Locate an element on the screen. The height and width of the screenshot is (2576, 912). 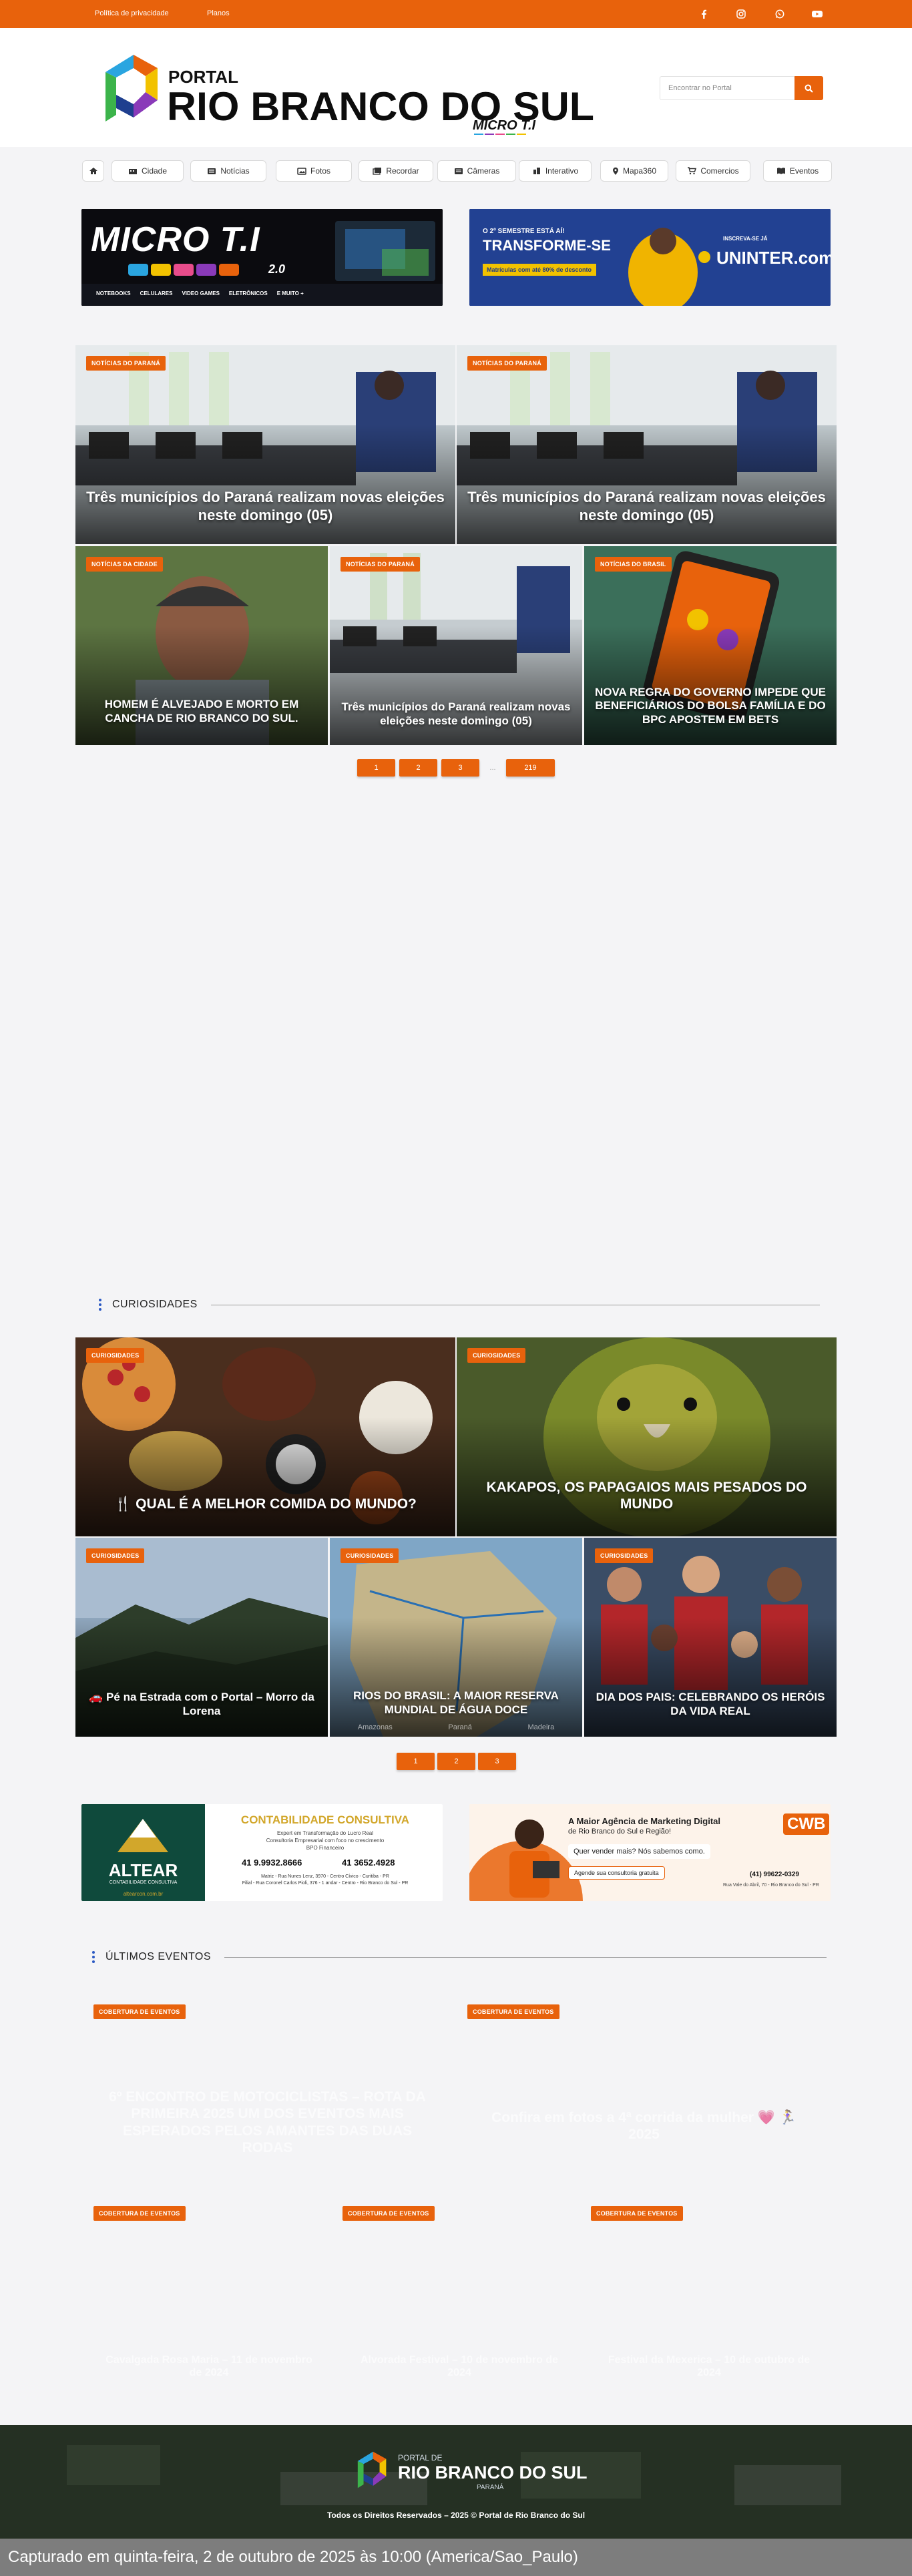
privacy-policy-link: Política de privacidade is located at coordinates (132, 13).